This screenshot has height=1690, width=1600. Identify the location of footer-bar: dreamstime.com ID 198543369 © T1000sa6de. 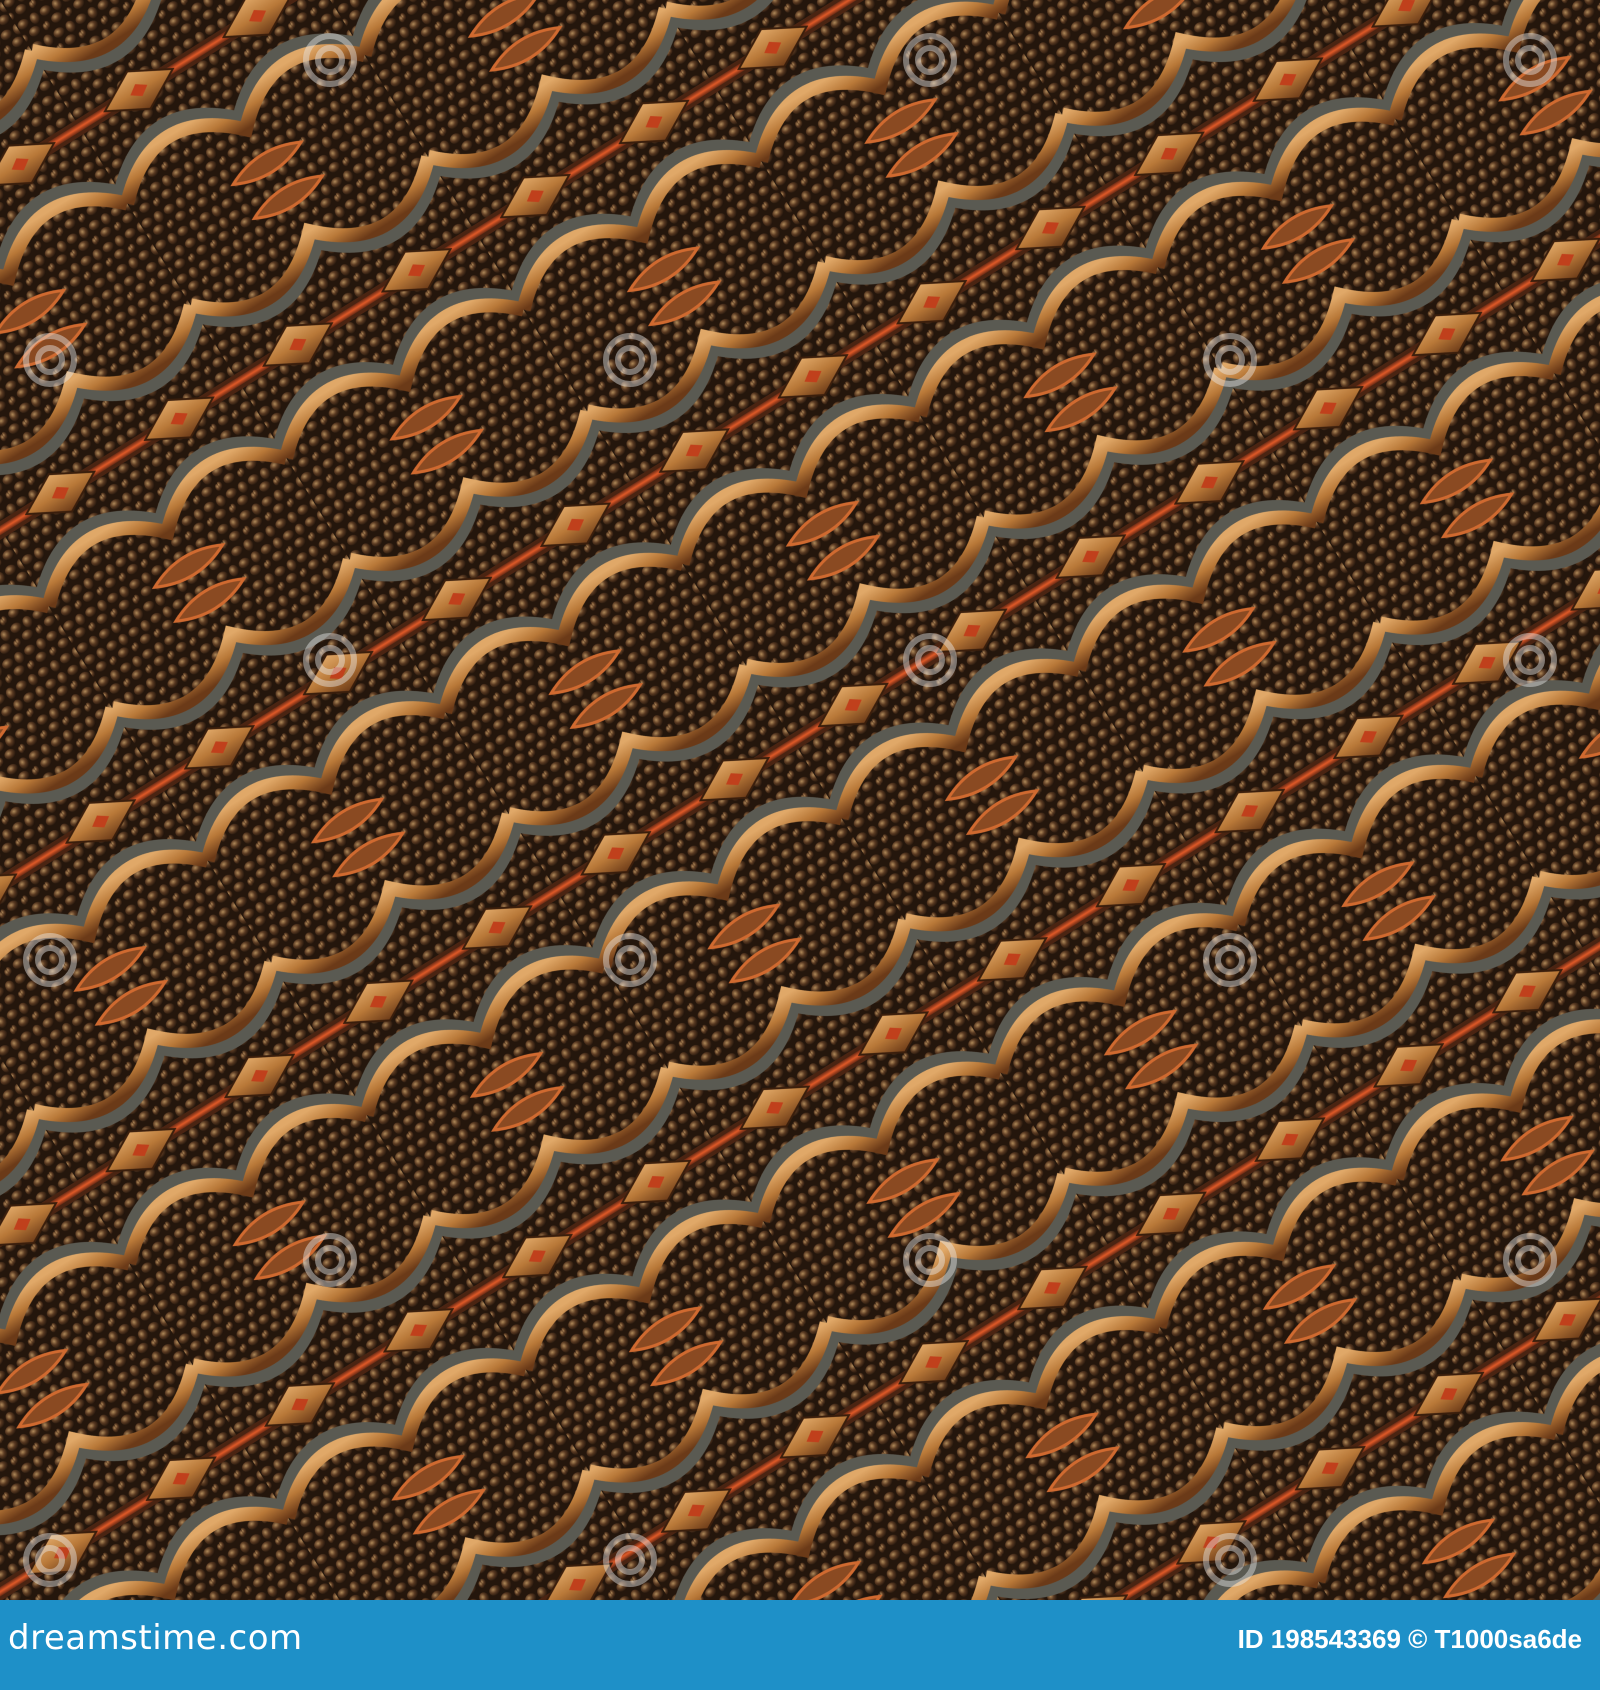
(800, 1645).